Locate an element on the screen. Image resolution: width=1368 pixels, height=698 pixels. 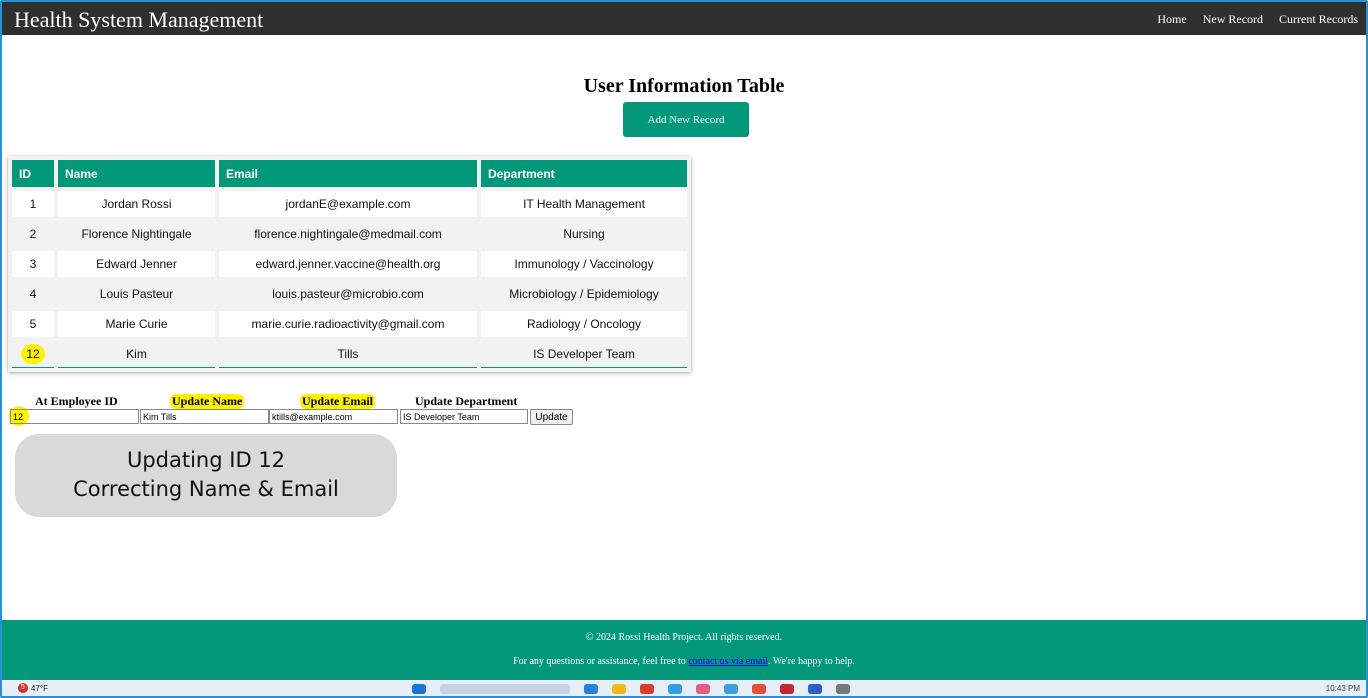
nav-current-records-link: Current Records is located at coordinates (1318, 19).